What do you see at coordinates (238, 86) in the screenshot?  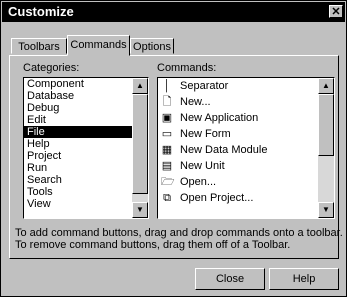 I see `command-item: │ Separator` at bounding box center [238, 86].